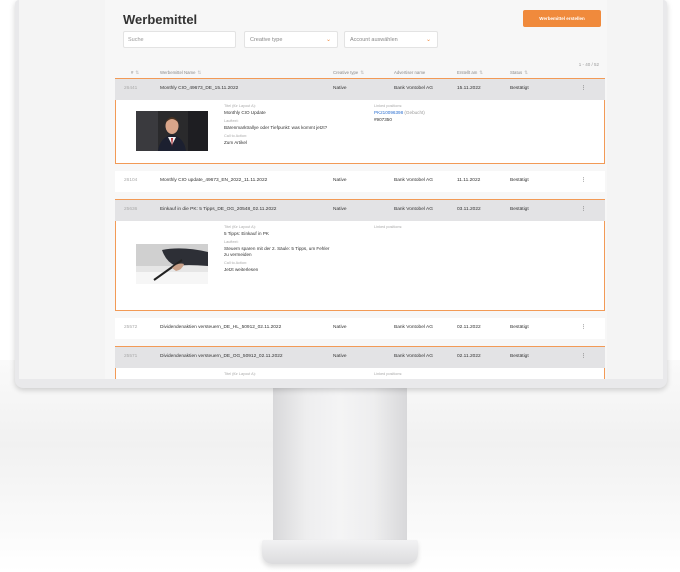  I want to click on column-header-created-label: Erstellt am, so click(467, 72).